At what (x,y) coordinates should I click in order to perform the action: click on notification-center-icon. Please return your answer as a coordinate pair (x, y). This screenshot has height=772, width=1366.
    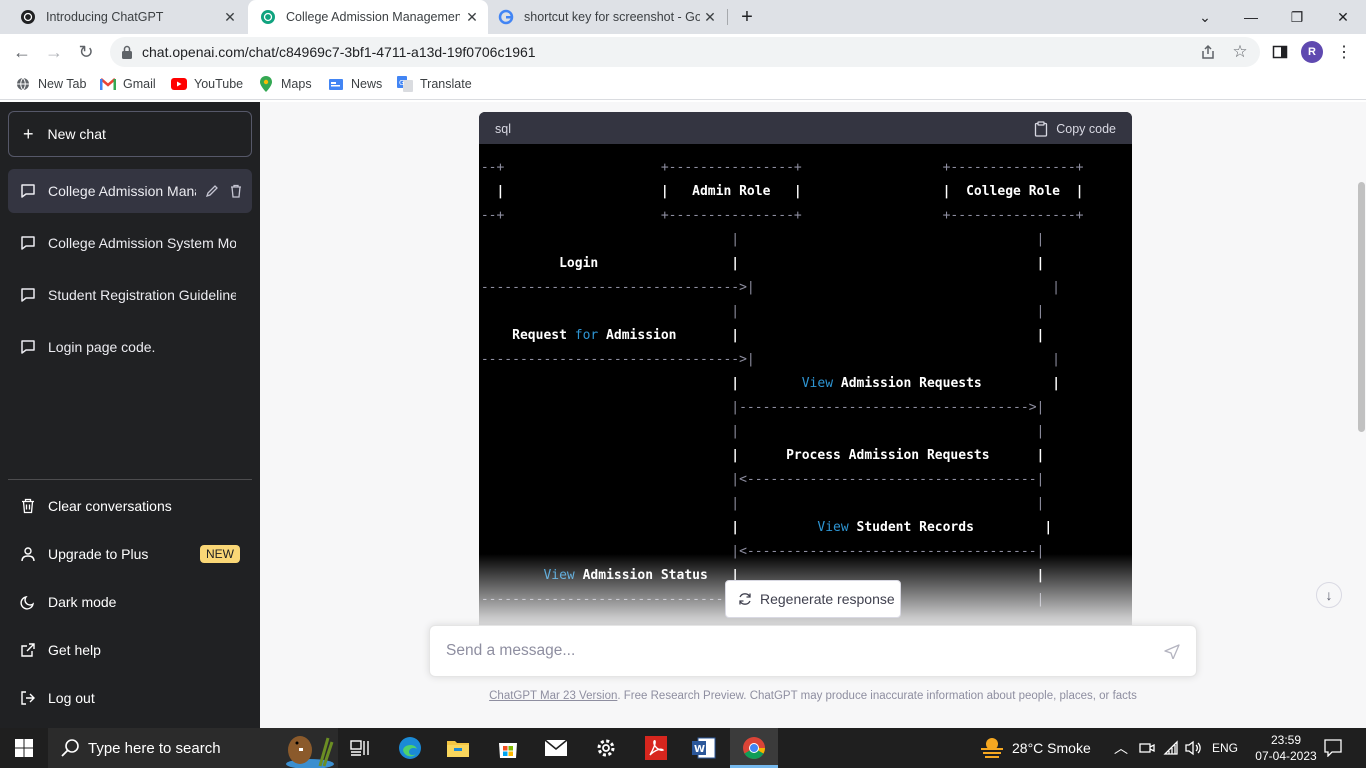
    Looking at the image, I should click on (1333, 748).